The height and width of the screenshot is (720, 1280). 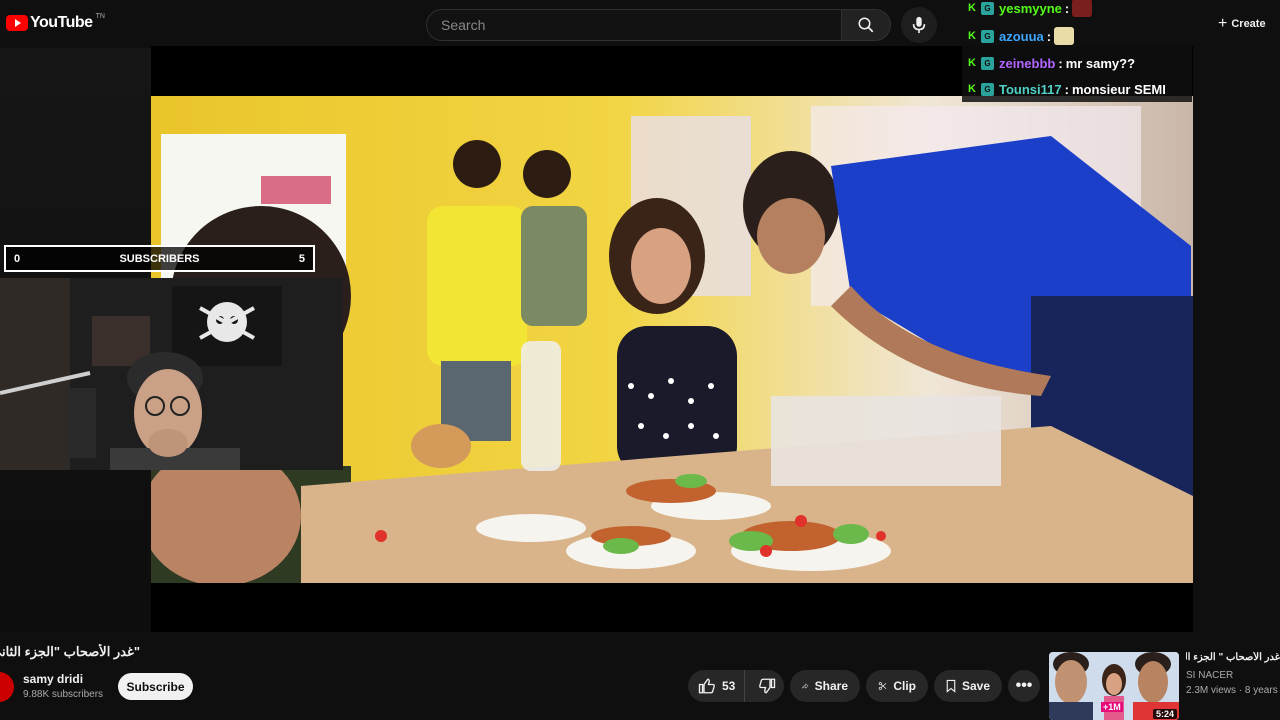 I want to click on webcam-scene, so click(x=171, y=374).